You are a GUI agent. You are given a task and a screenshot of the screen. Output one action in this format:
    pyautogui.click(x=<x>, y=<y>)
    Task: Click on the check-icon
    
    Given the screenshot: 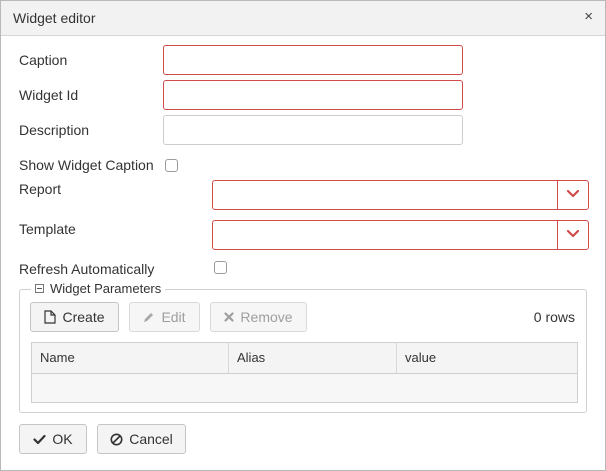 What is the action you would take?
    pyautogui.click(x=39, y=439)
    